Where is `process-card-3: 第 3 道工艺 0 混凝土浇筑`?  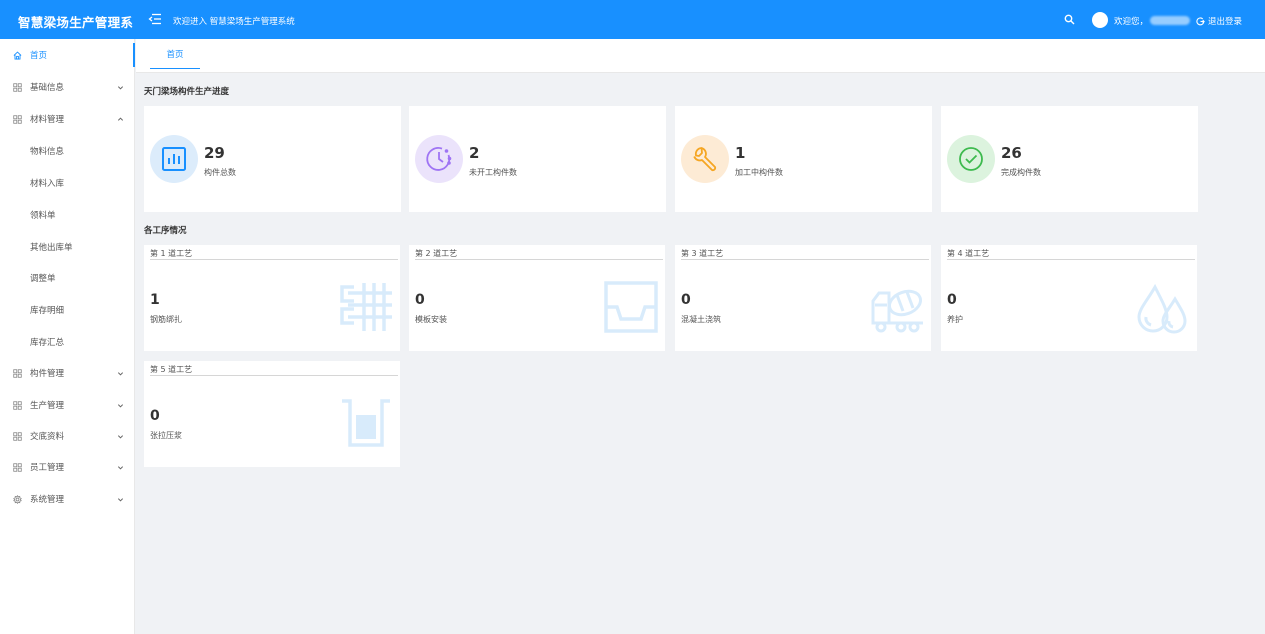 process-card-3: 第 3 道工艺 0 混凝土浇筑 is located at coordinates (803, 298).